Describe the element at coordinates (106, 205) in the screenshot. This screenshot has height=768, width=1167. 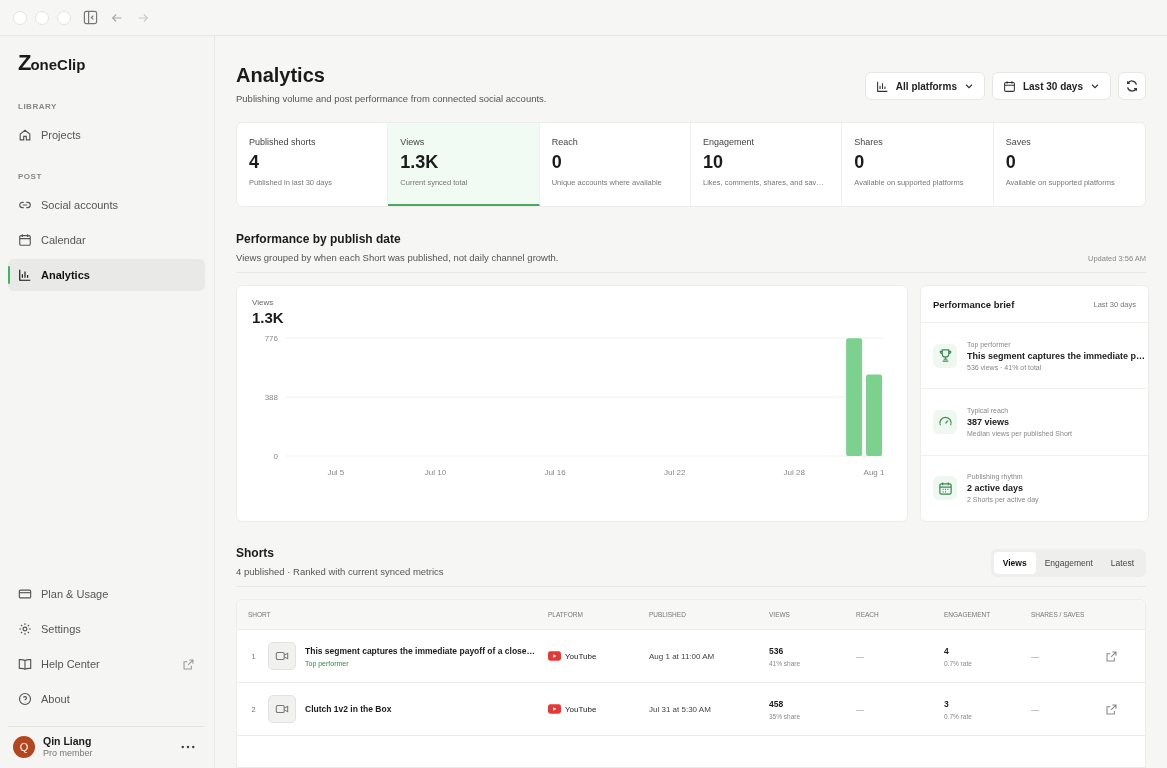
I see `sidebar-item: Social accounts` at that location.